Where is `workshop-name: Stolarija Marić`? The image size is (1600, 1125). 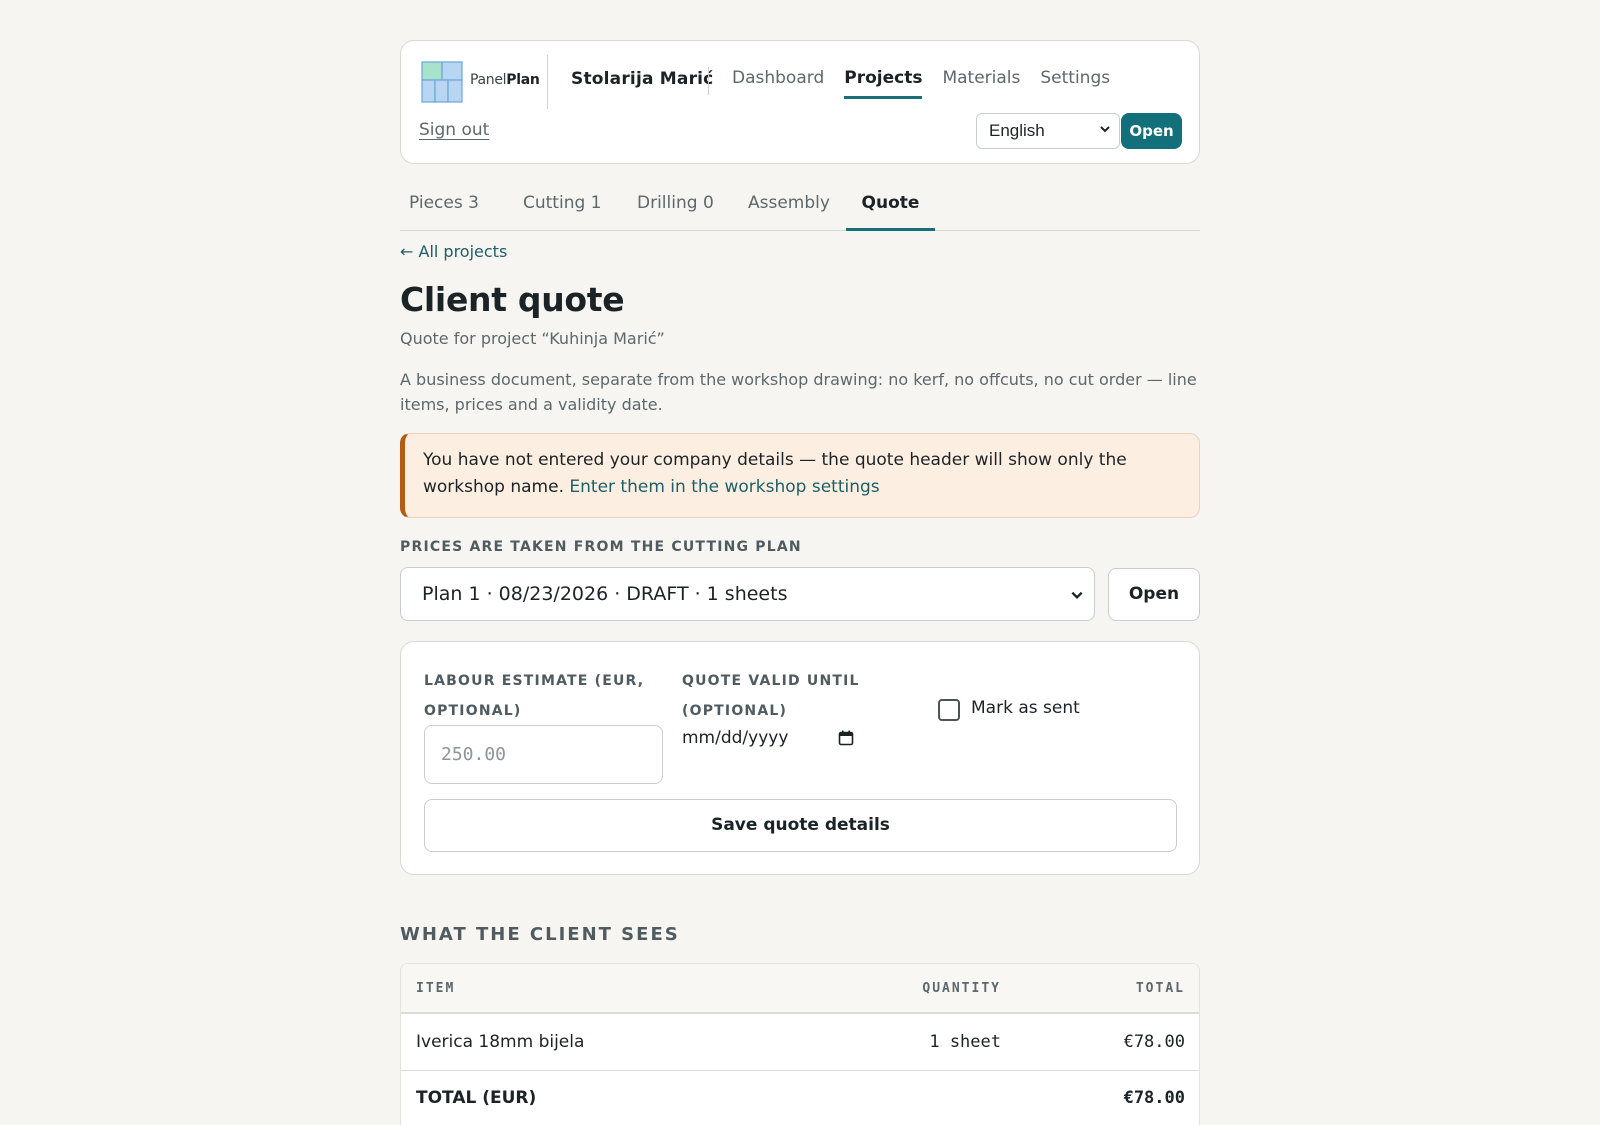 workshop-name: Stolarija Marić is located at coordinates (642, 79).